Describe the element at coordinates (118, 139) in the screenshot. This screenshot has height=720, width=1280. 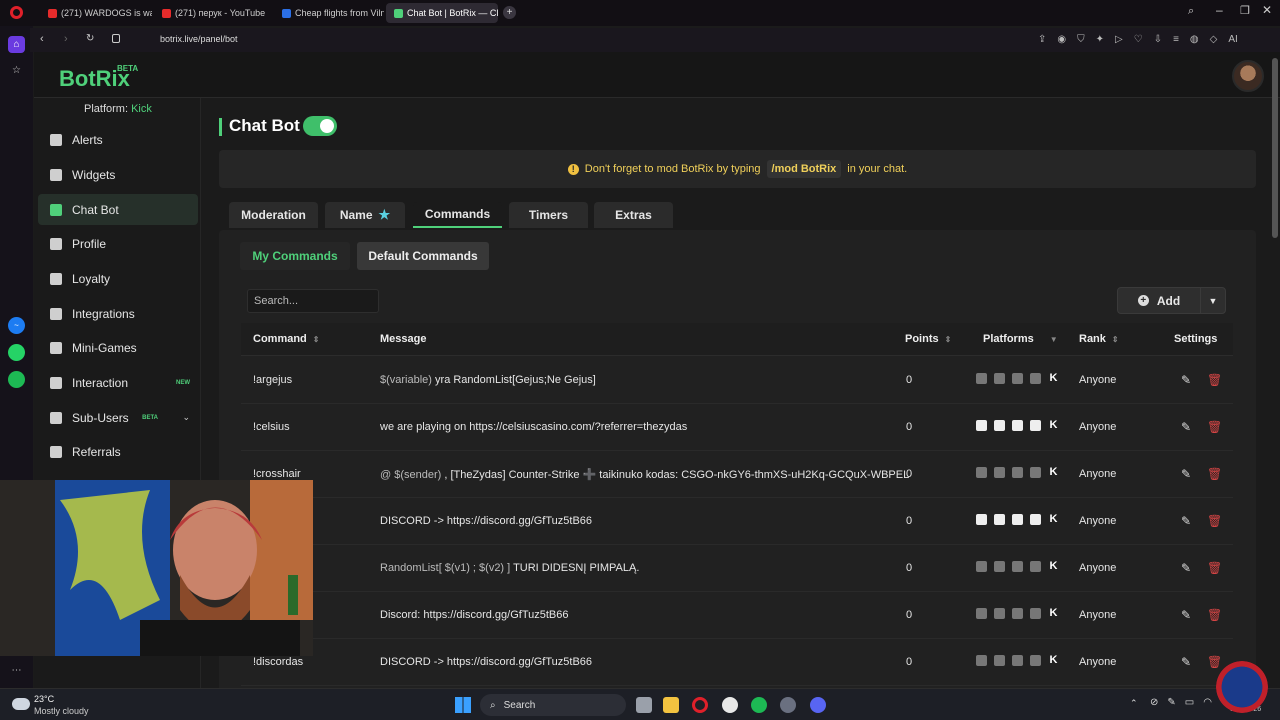
I see `sidebar-item-alerts: Alerts` at that location.